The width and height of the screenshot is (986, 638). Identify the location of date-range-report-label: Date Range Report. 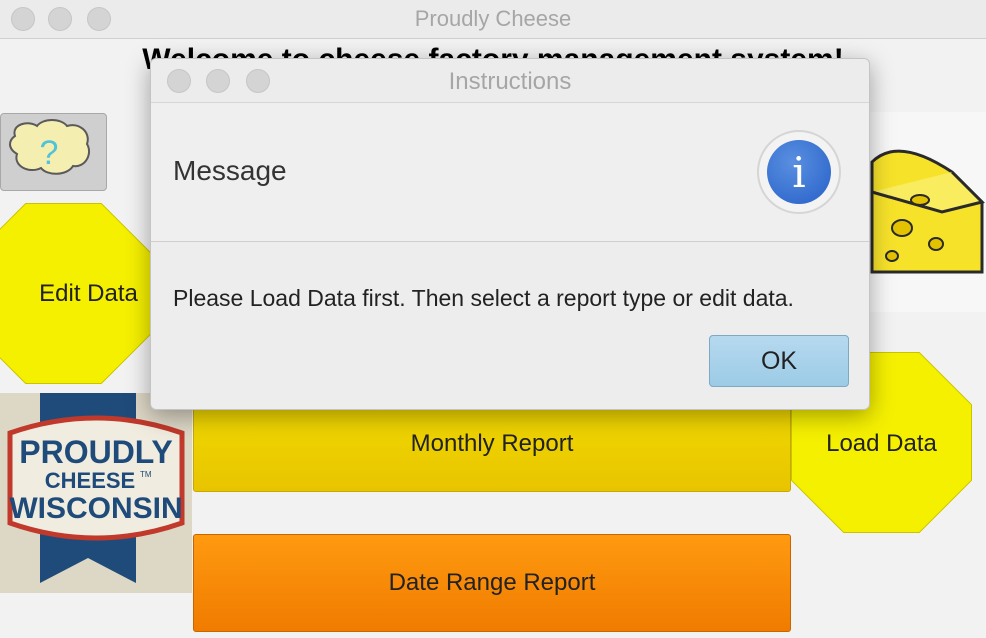
(492, 582).